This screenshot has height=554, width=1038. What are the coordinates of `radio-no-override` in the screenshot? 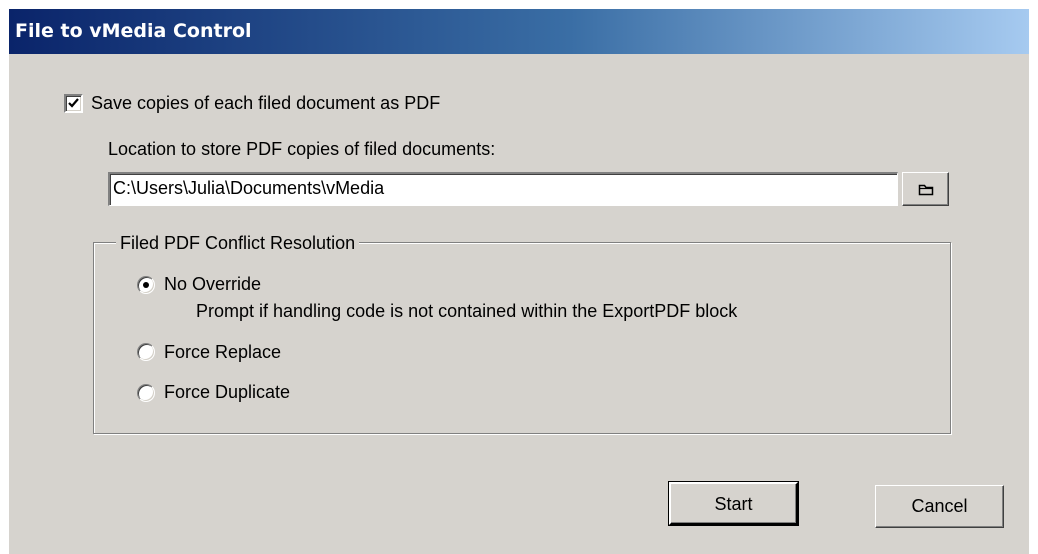 It's located at (146, 285).